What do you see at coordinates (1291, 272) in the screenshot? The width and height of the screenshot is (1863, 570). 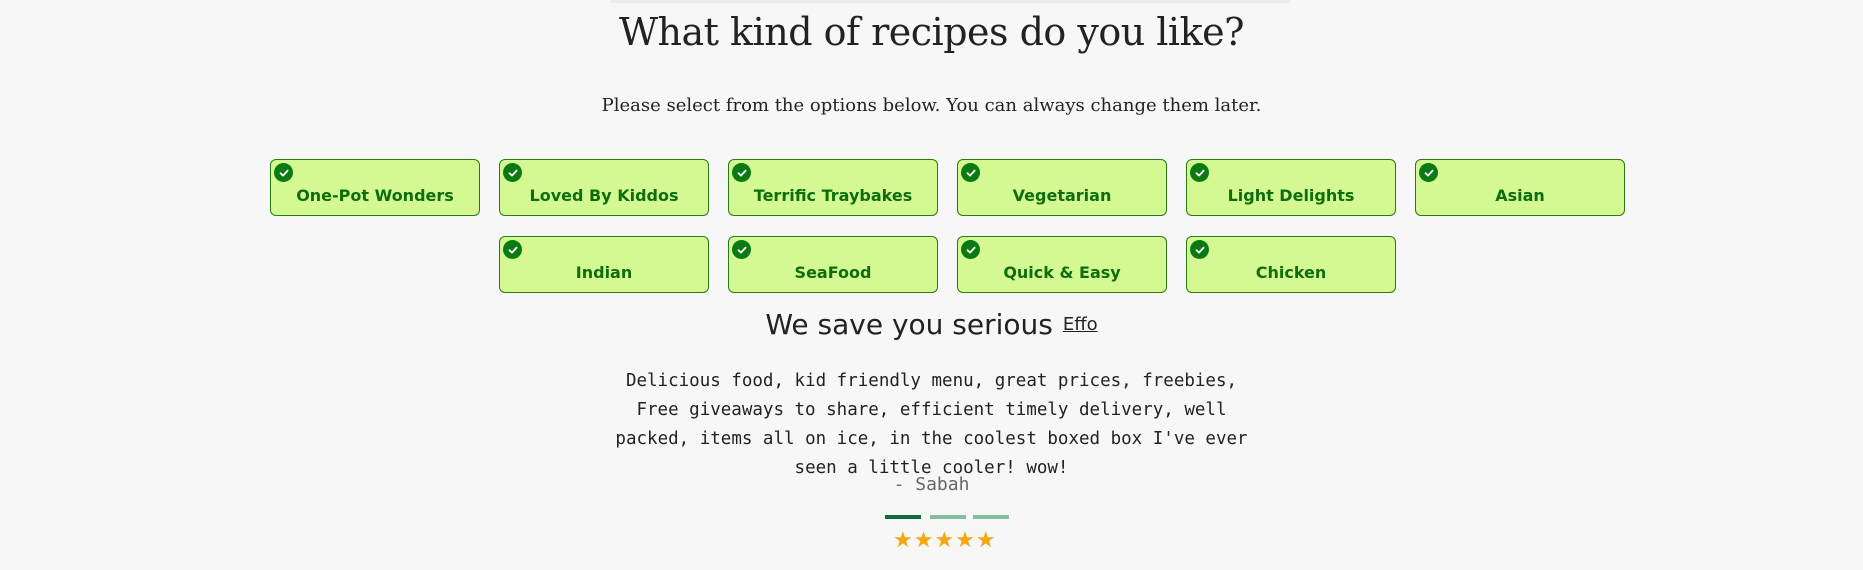 I see `category-label: Chicken` at bounding box center [1291, 272].